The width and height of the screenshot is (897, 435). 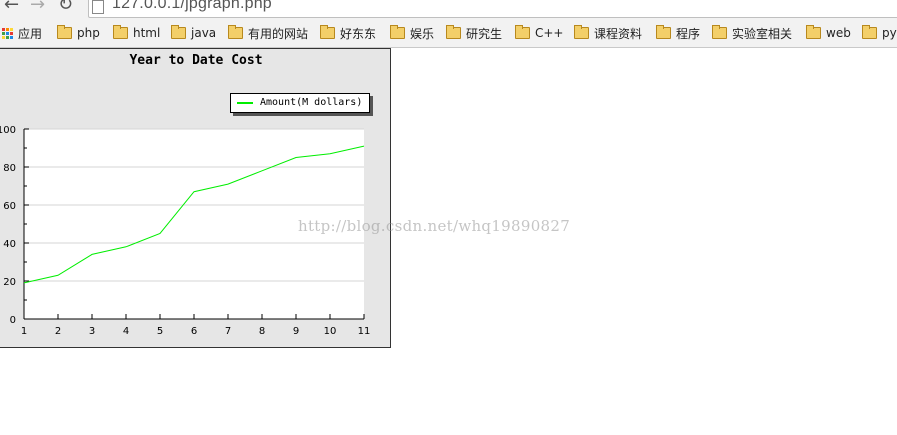 What do you see at coordinates (358, 33) in the screenshot?
I see `bookmark-label: 好东东` at bounding box center [358, 33].